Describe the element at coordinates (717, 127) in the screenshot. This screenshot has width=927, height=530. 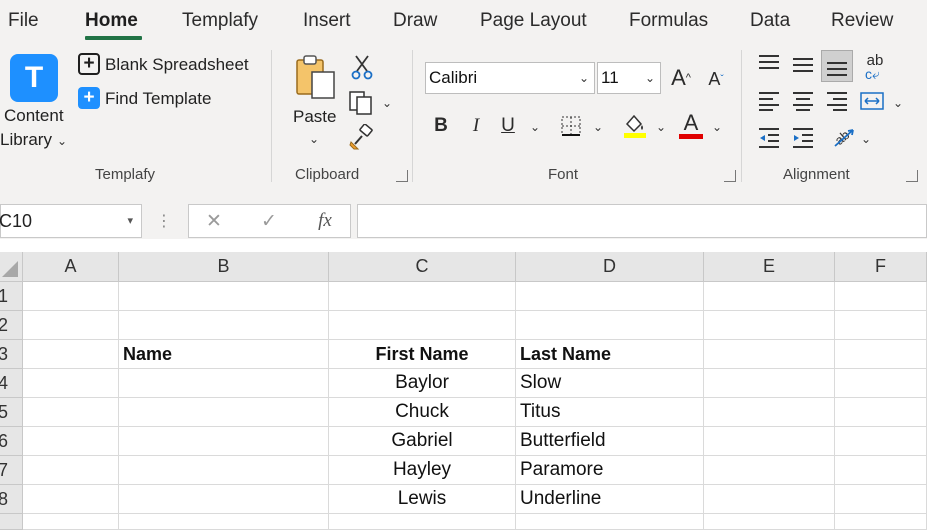
I see `font-color-chevron-icon: ⌄` at that location.